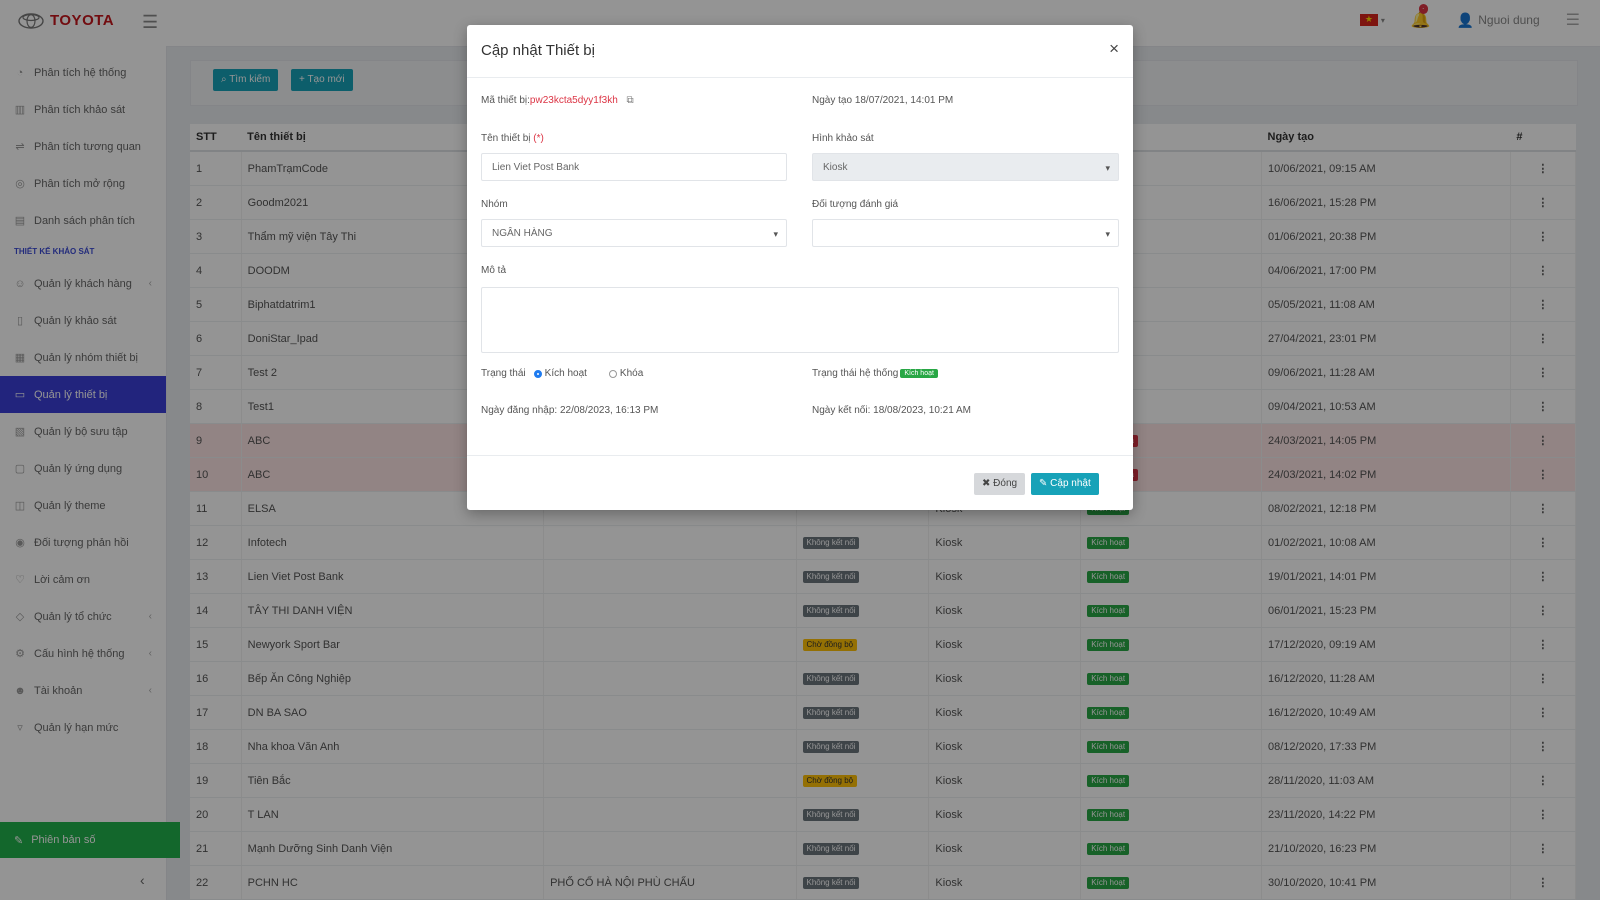 This screenshot has width=1600, height=900. What do you see at coordinates (519, 410) in the screenshot?
I see `login-label: Ngày đăng nhập:` at bounding box center [519, 410].